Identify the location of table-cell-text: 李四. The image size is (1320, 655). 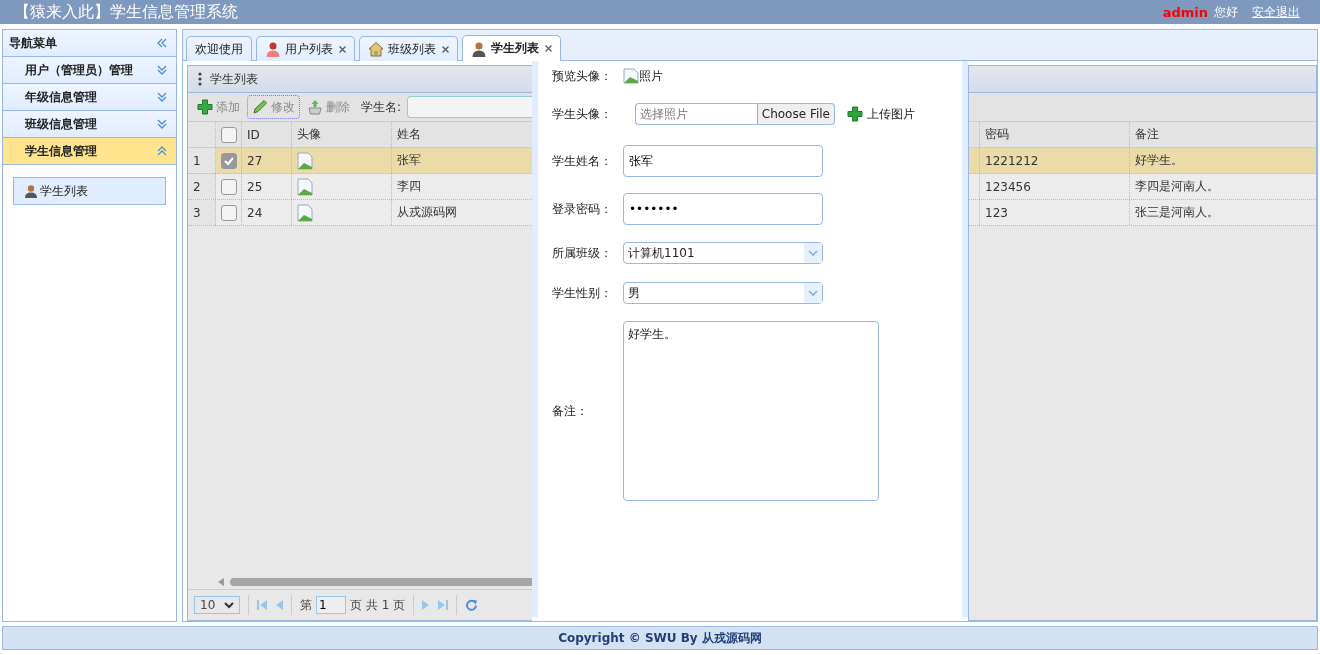
(409, 186).